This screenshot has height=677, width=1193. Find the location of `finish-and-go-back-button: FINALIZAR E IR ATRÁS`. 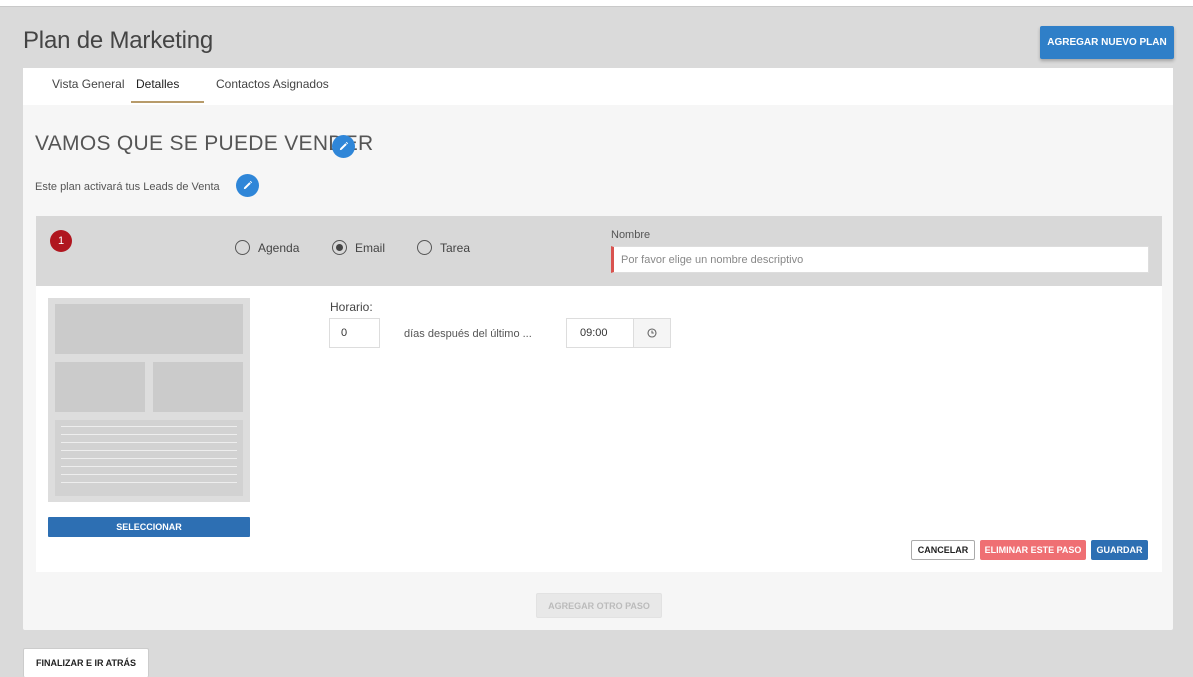

finish-and-go-back-button: FINALIZAR E IR ATRÁS is located at coordinates (86, 662).